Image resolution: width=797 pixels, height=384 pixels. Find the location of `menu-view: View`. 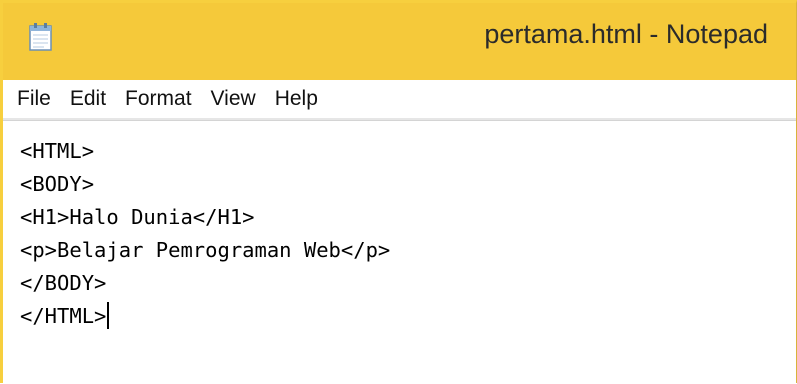

menu-view: View is located at coordinates (233, 99).